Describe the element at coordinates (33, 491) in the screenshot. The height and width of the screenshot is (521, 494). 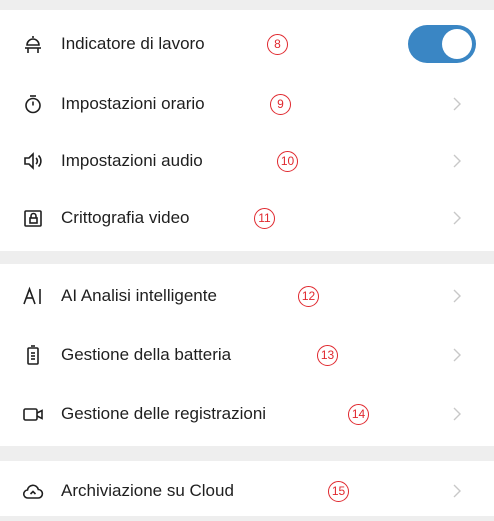
I see `cloud-icon` at that location.